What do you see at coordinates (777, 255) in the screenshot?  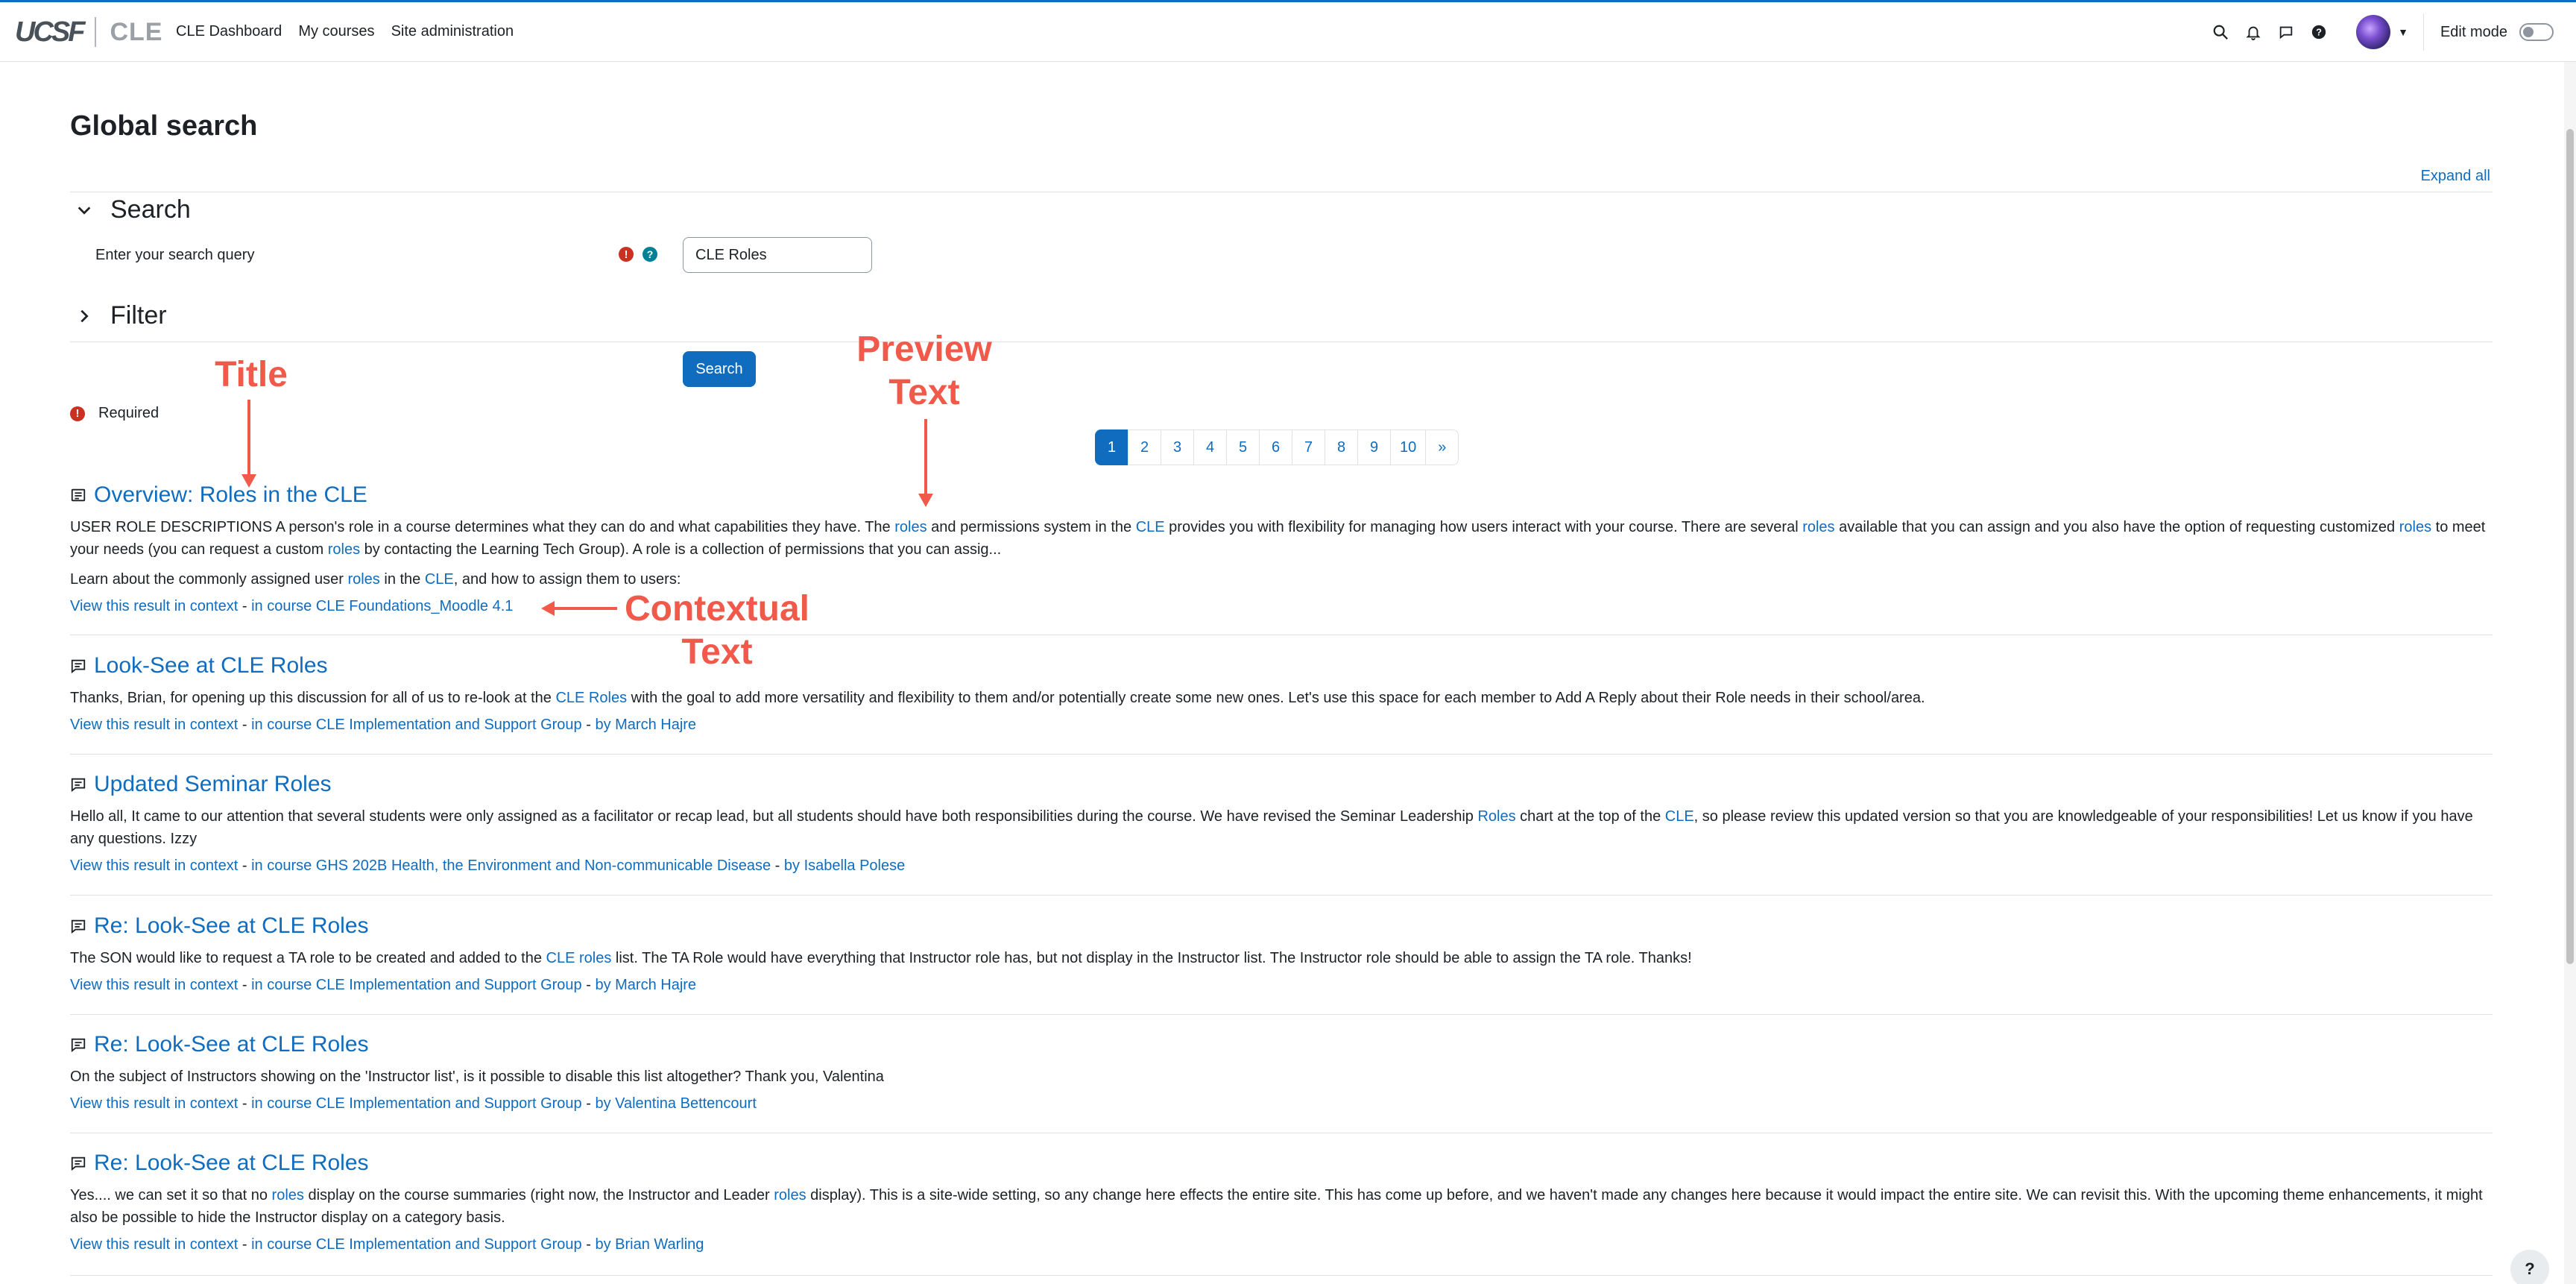 I see `search-input` at bounding box center [777, 255].